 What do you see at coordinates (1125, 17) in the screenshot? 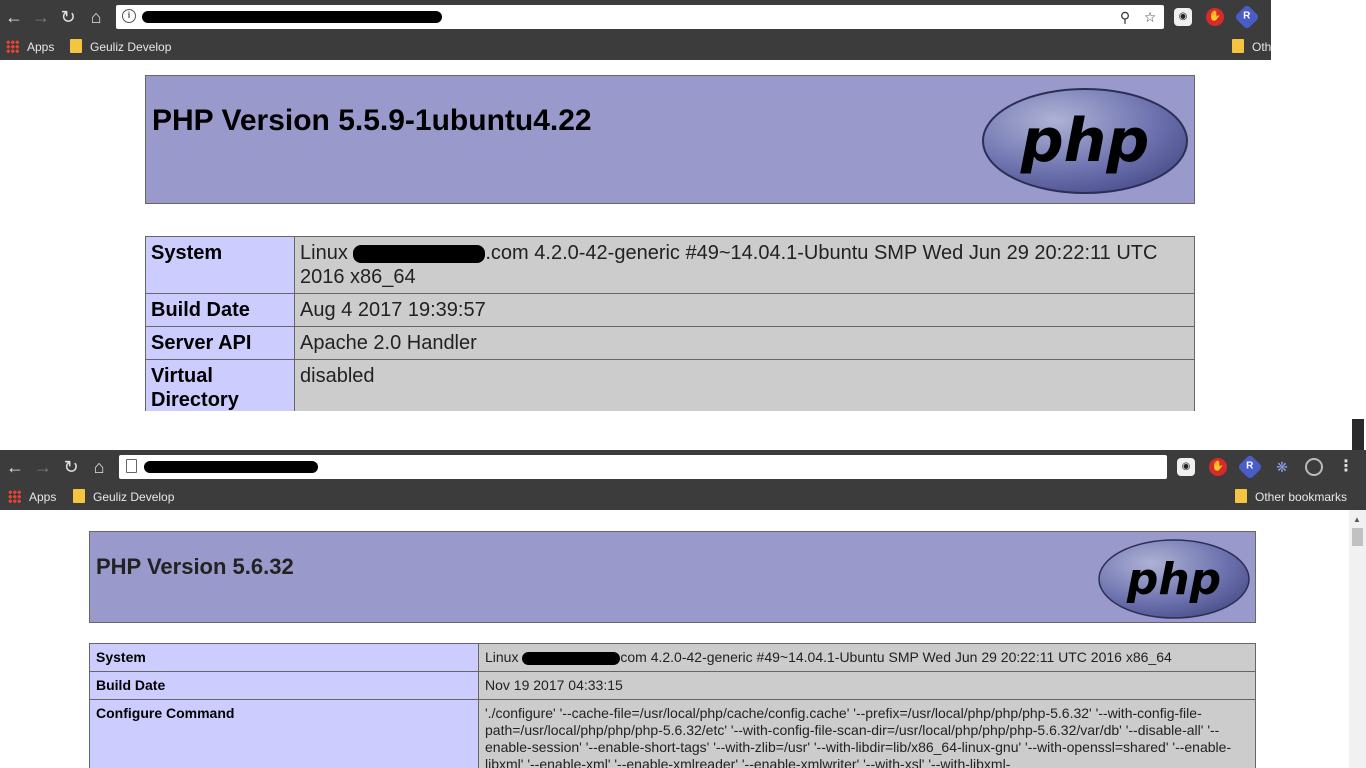
I see `zoom-icon: ⚲` at bounding box center [1125, 17].